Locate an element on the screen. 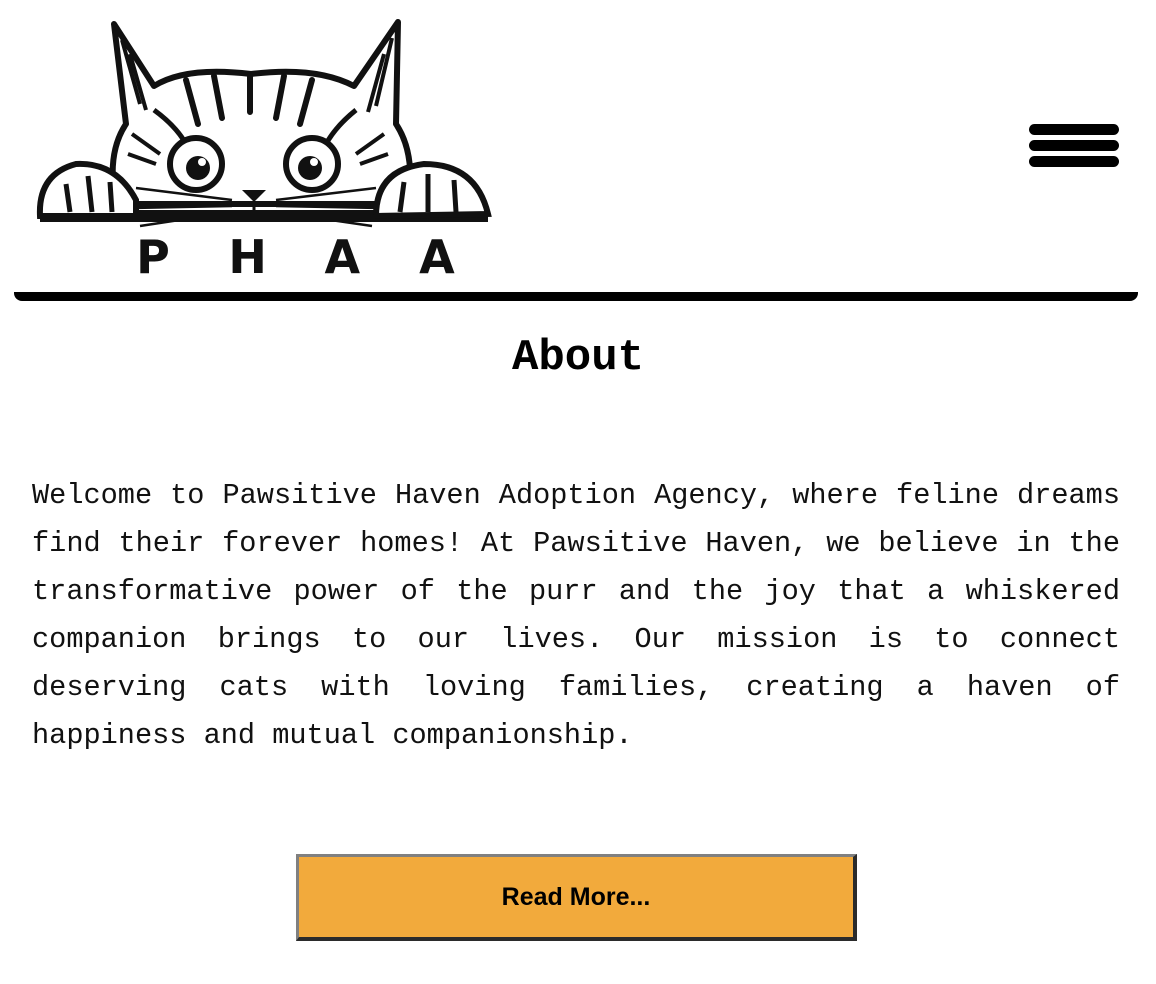 This screenshot has height=984, width=1156. logo-letter: P is located at coordinates (153, 257).